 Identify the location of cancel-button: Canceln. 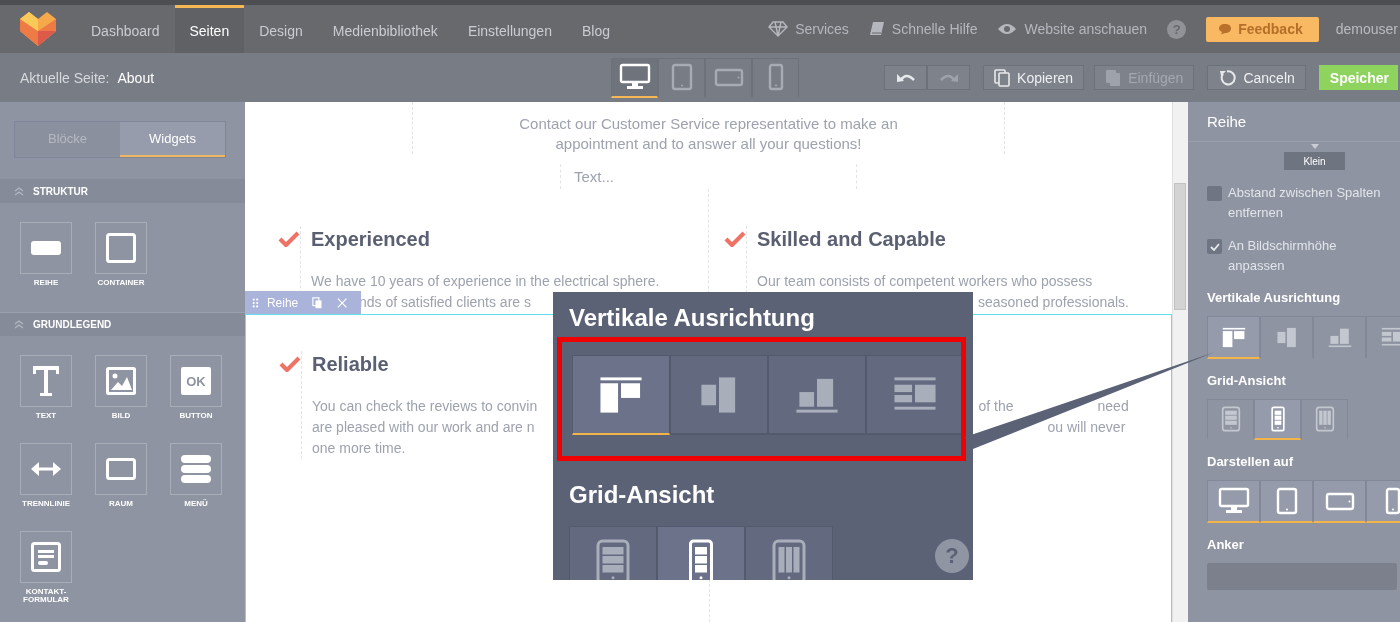
(1256, 77).